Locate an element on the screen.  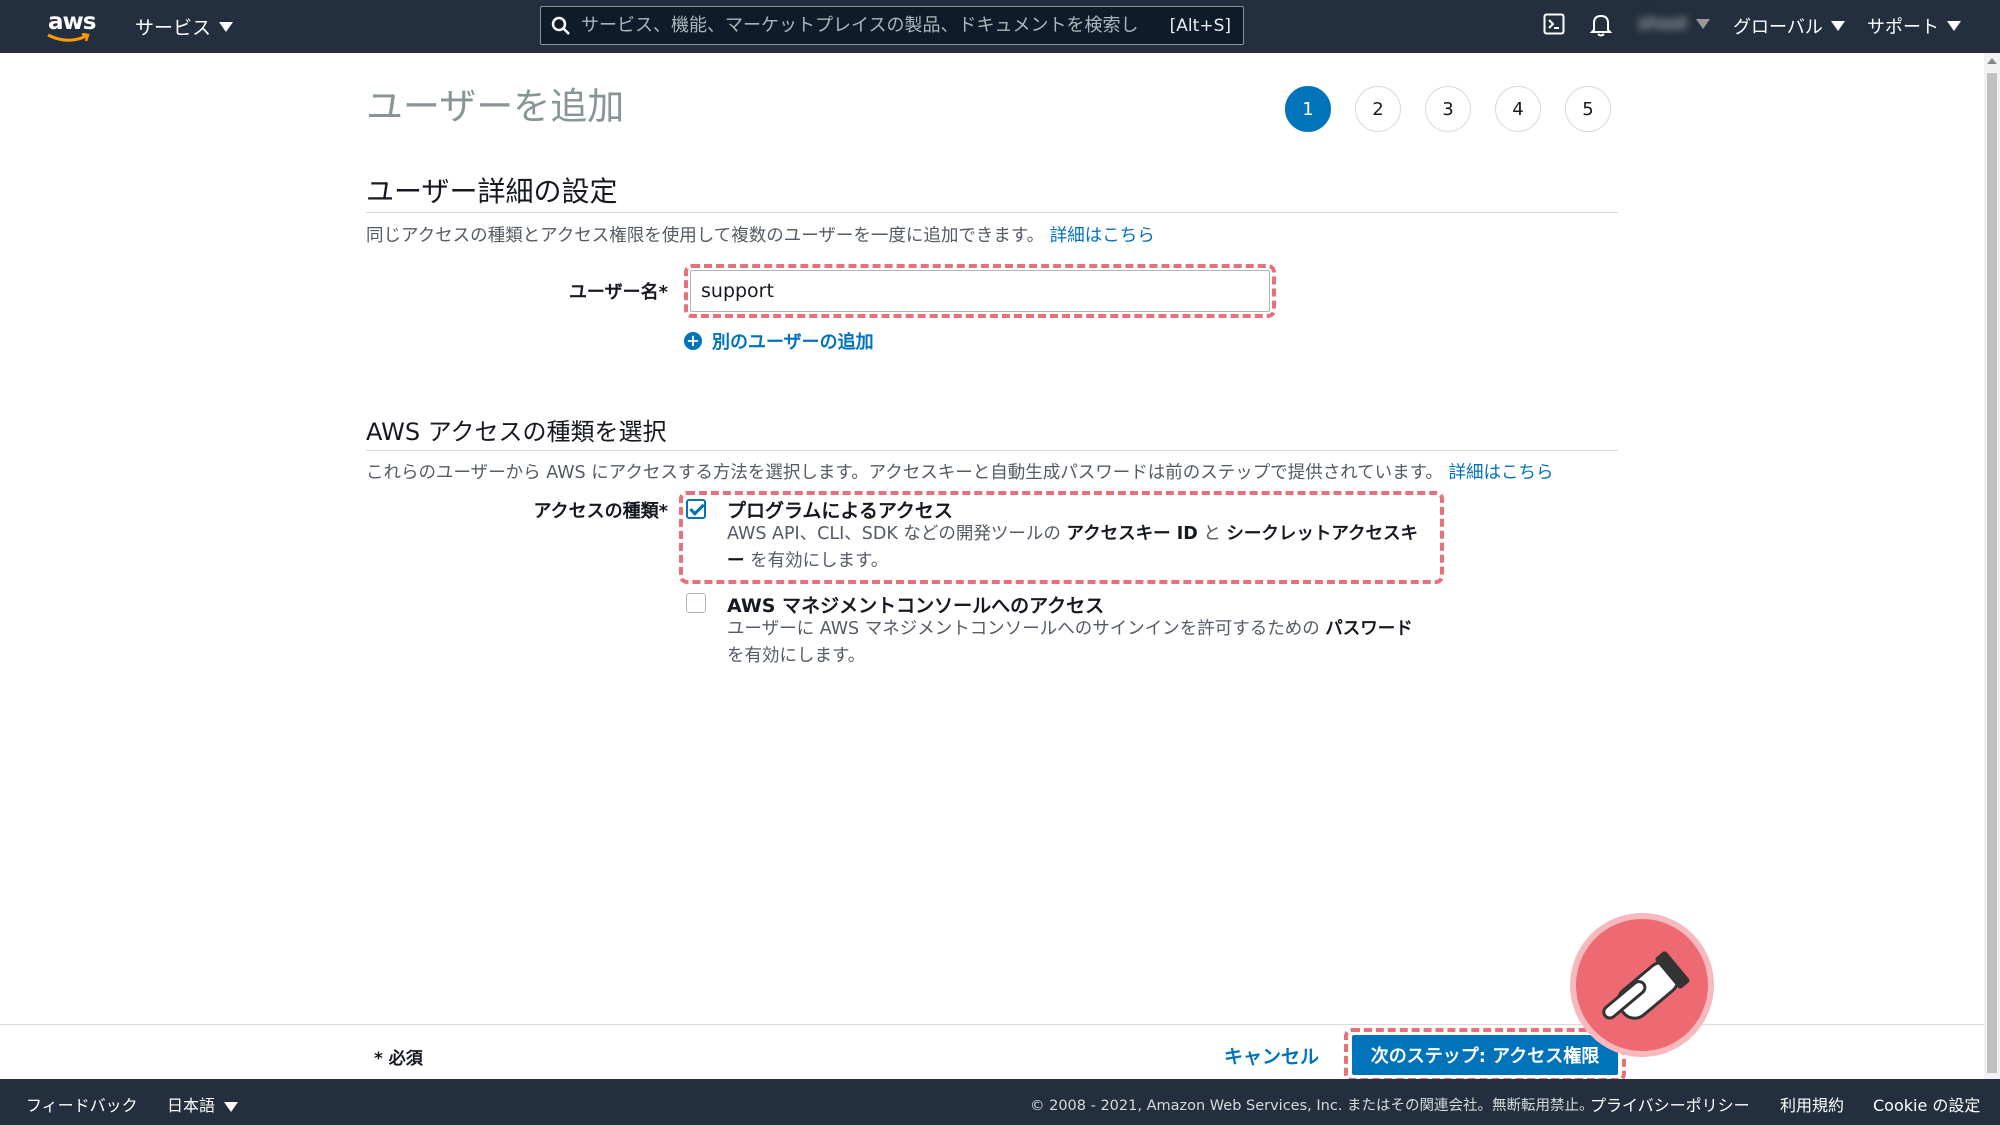
cloudshell-icon is located at coordinates (1554, 24).